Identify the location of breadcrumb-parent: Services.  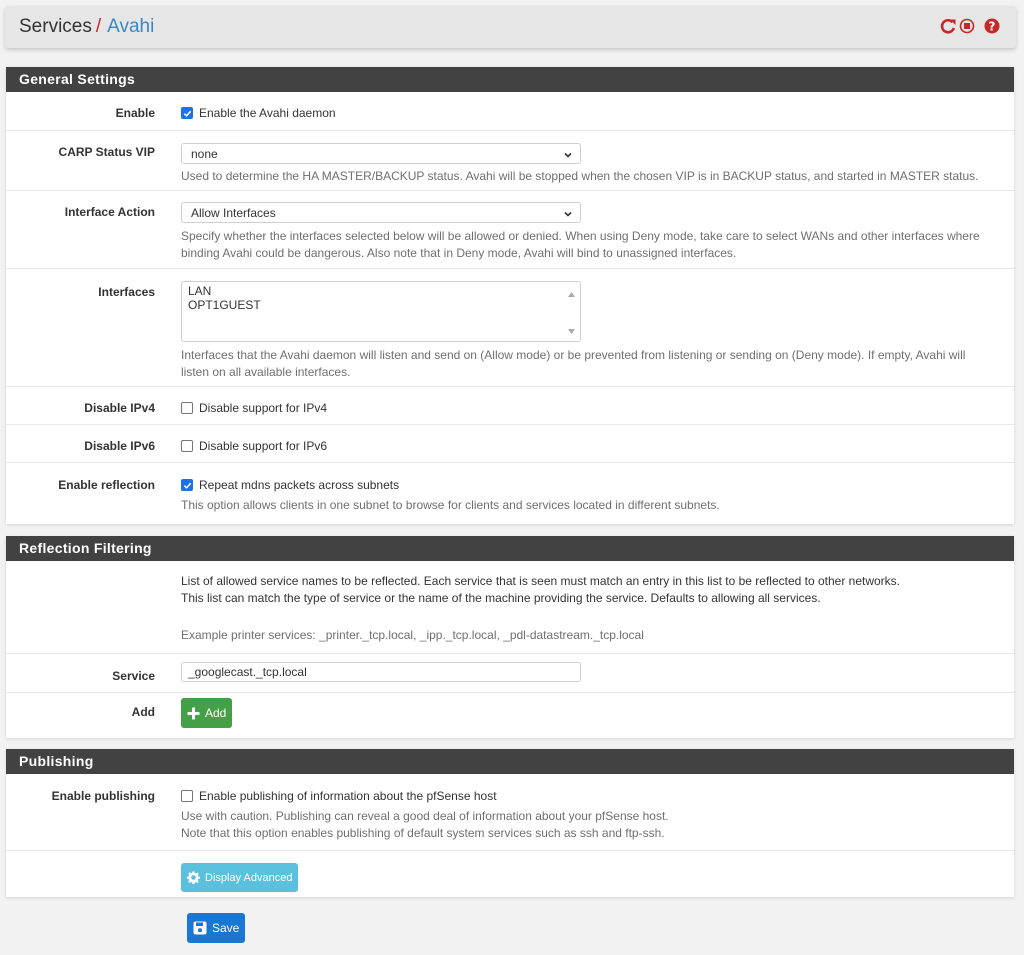
(55, 26).